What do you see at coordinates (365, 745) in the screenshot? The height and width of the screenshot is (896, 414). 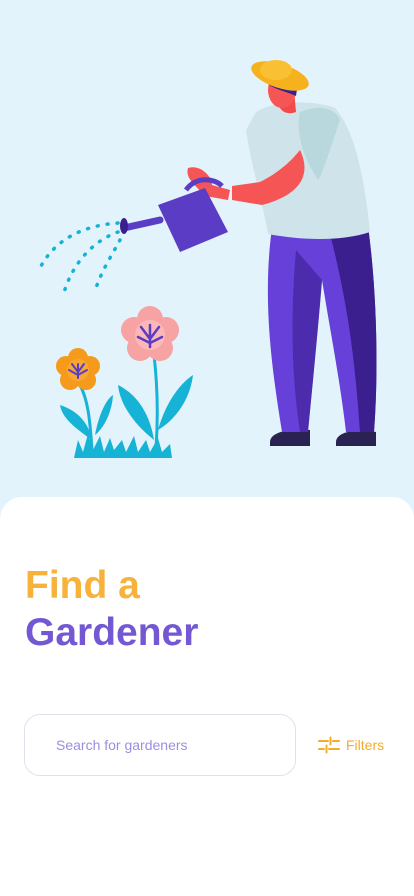 I see `filters-label: Filters` at bounding box center [365, 745].